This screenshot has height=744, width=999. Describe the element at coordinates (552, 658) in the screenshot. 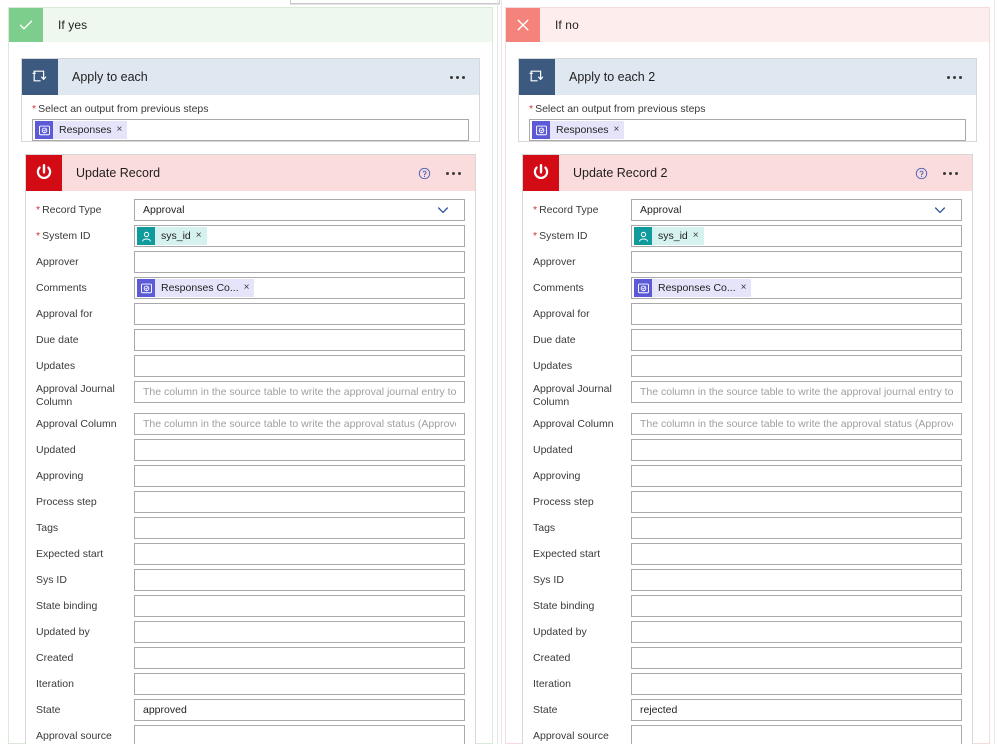

I see `field-label-text: Created` at that location.